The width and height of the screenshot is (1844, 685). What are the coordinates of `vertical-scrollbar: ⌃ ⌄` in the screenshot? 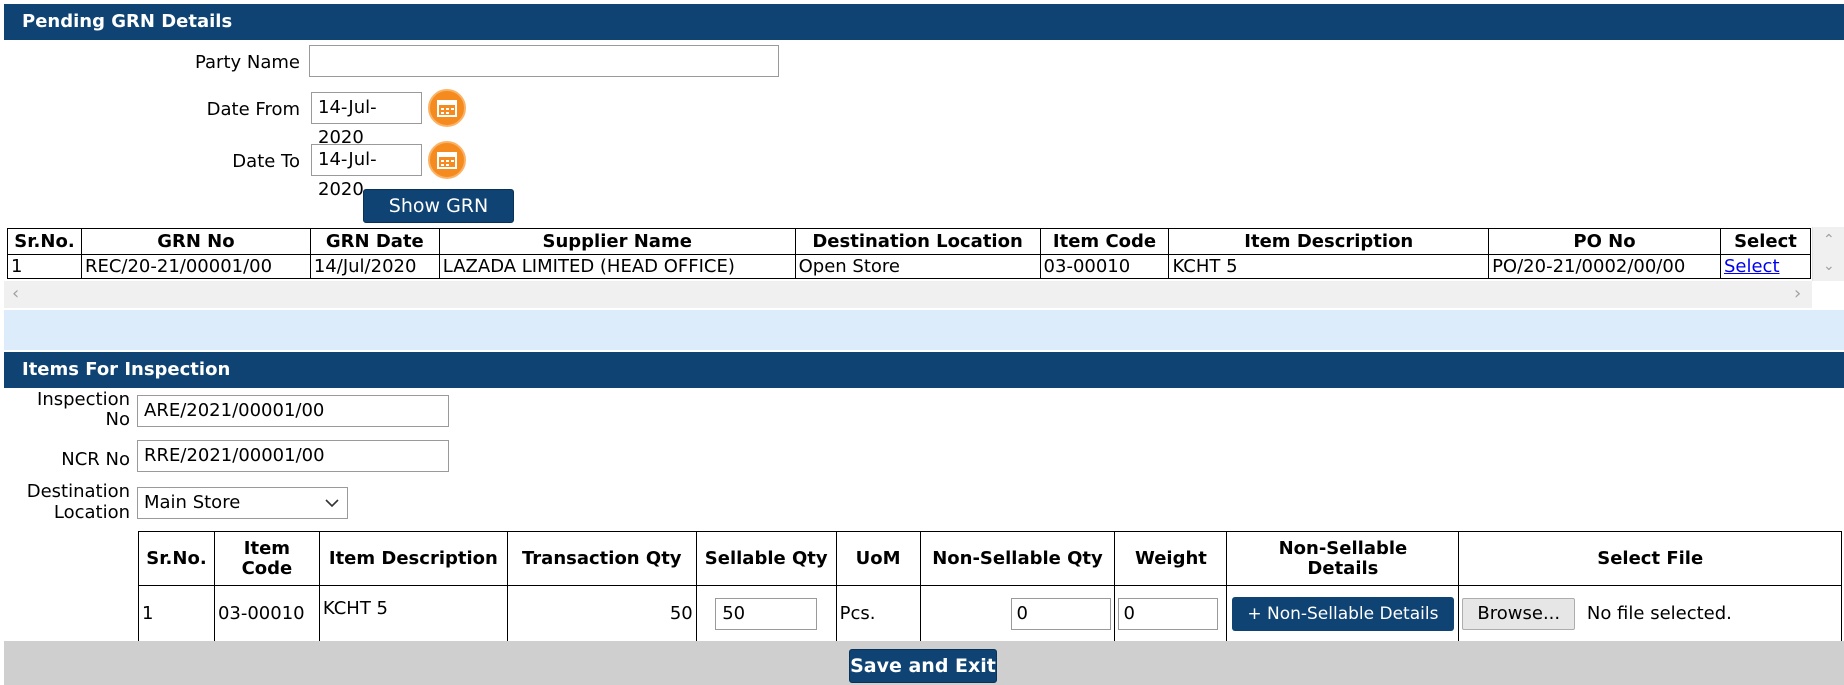 It's located at (1828, 254).